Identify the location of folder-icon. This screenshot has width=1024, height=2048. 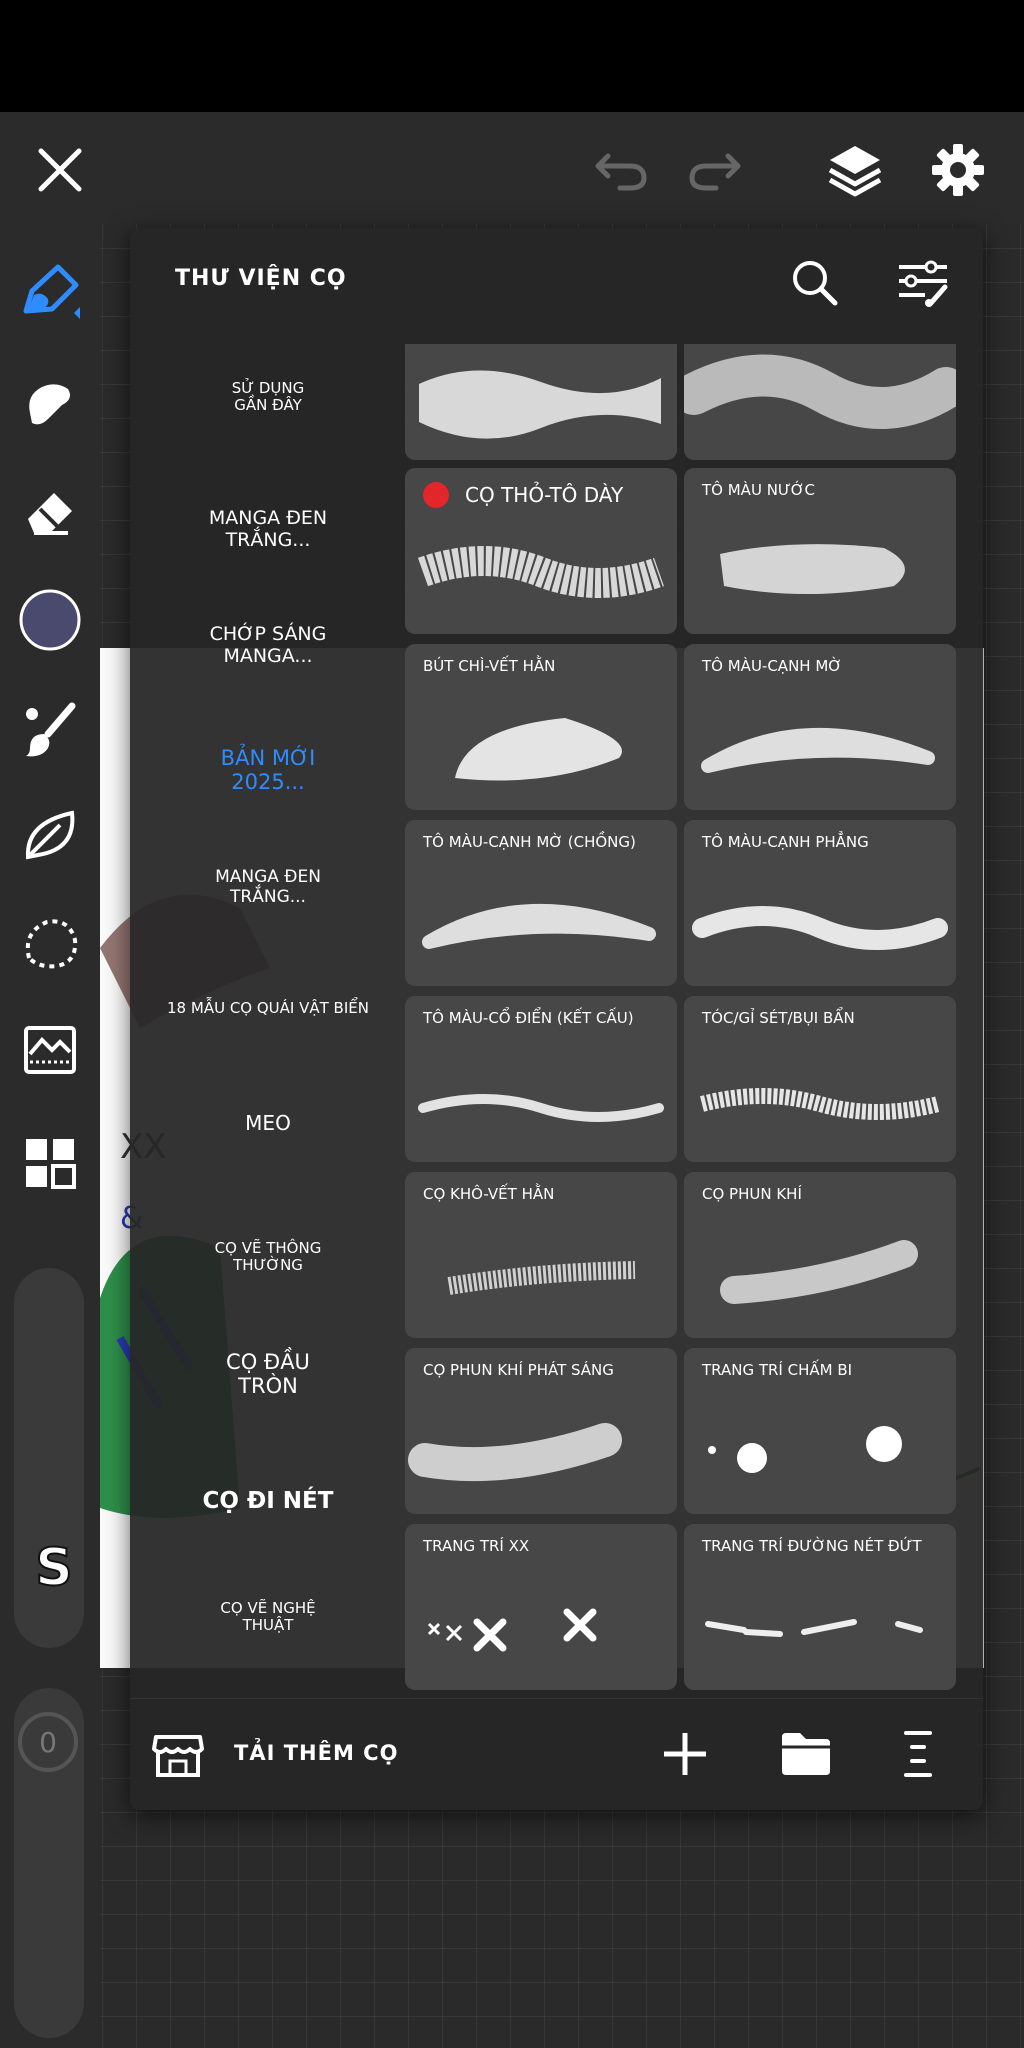
(806, 1754).